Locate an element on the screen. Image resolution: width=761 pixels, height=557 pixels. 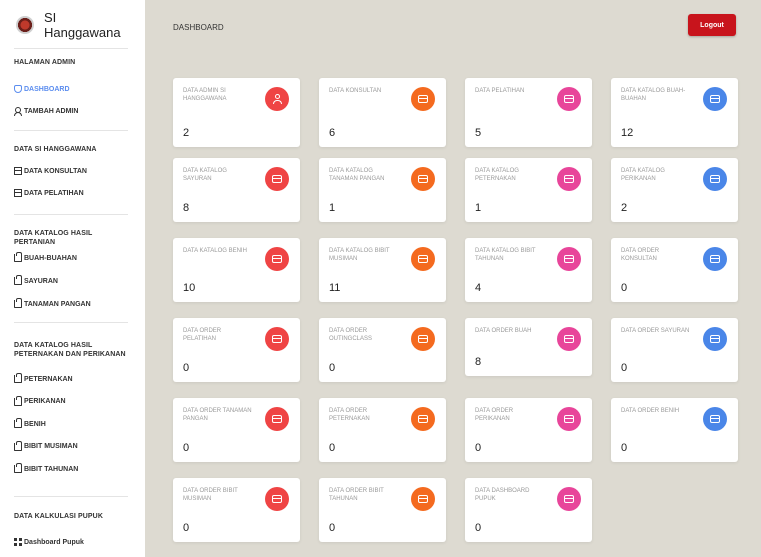
stat-card: DATA KATALOG SAYURAN 8 is located at coordinates (236, 190).